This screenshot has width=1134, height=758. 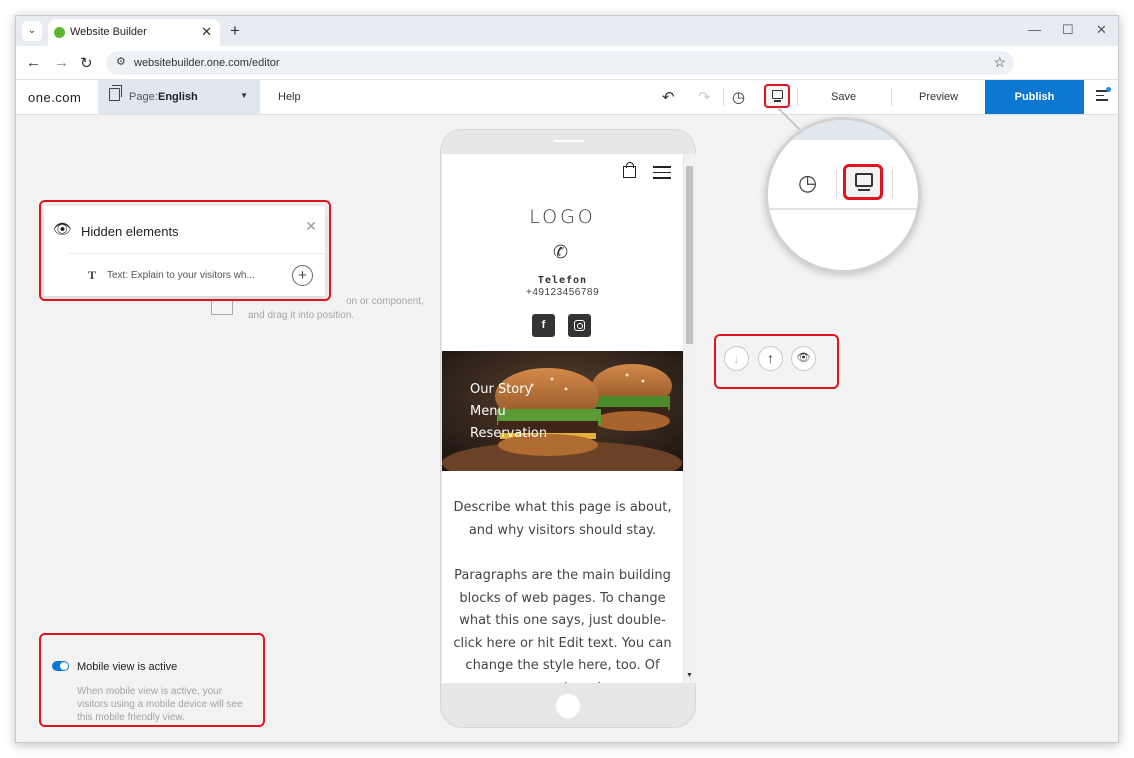 I want to click on phone-icon: ✆, so click(x=561, y=252).